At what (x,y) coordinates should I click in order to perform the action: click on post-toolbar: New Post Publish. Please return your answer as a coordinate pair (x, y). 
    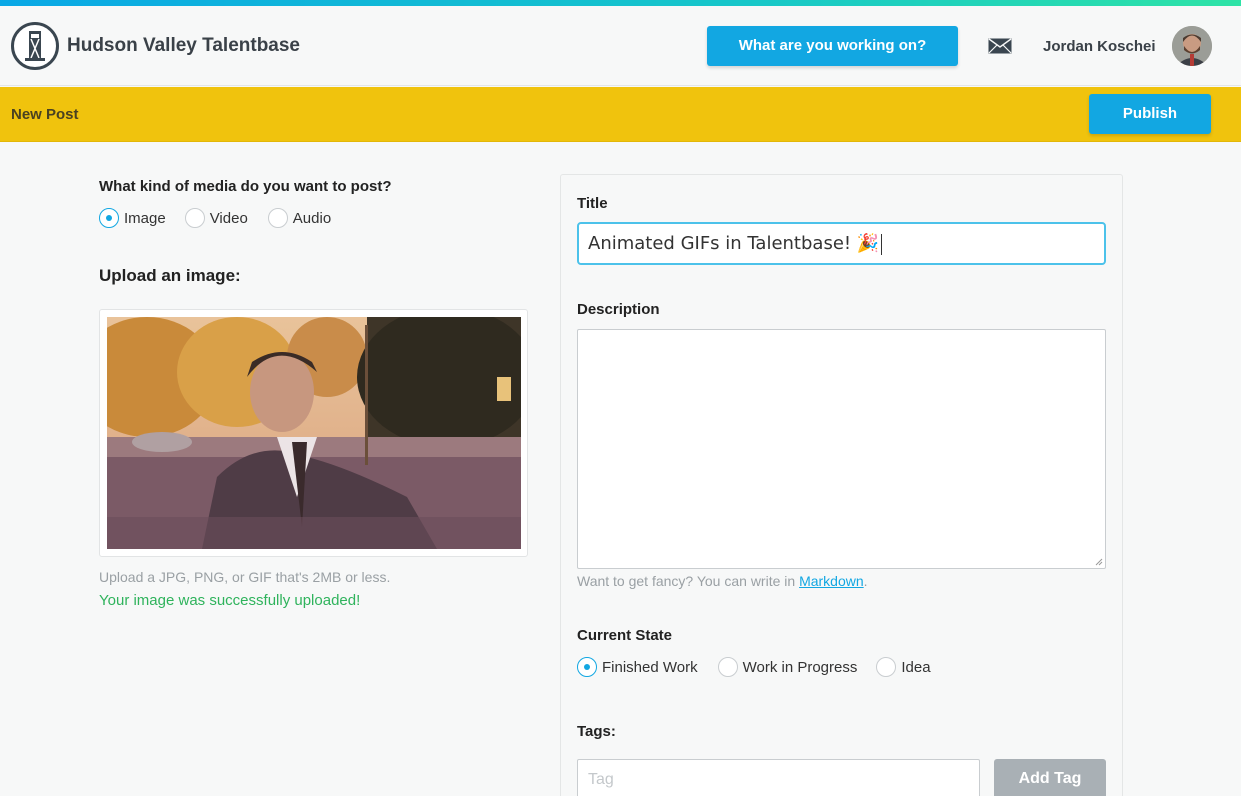
    Looking at the image, I should click on (620, 114).